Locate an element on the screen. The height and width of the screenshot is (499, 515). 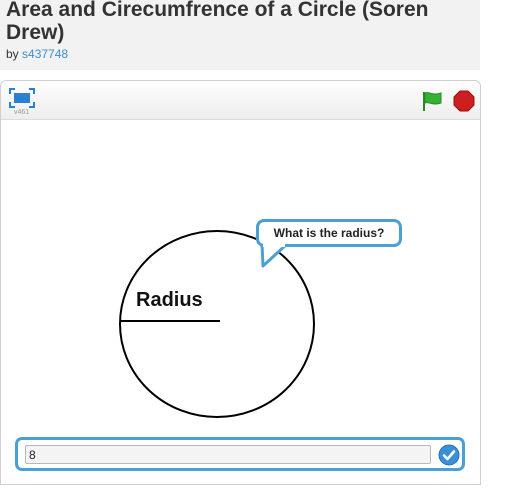
answer-input is located at coordinates (228, 454).